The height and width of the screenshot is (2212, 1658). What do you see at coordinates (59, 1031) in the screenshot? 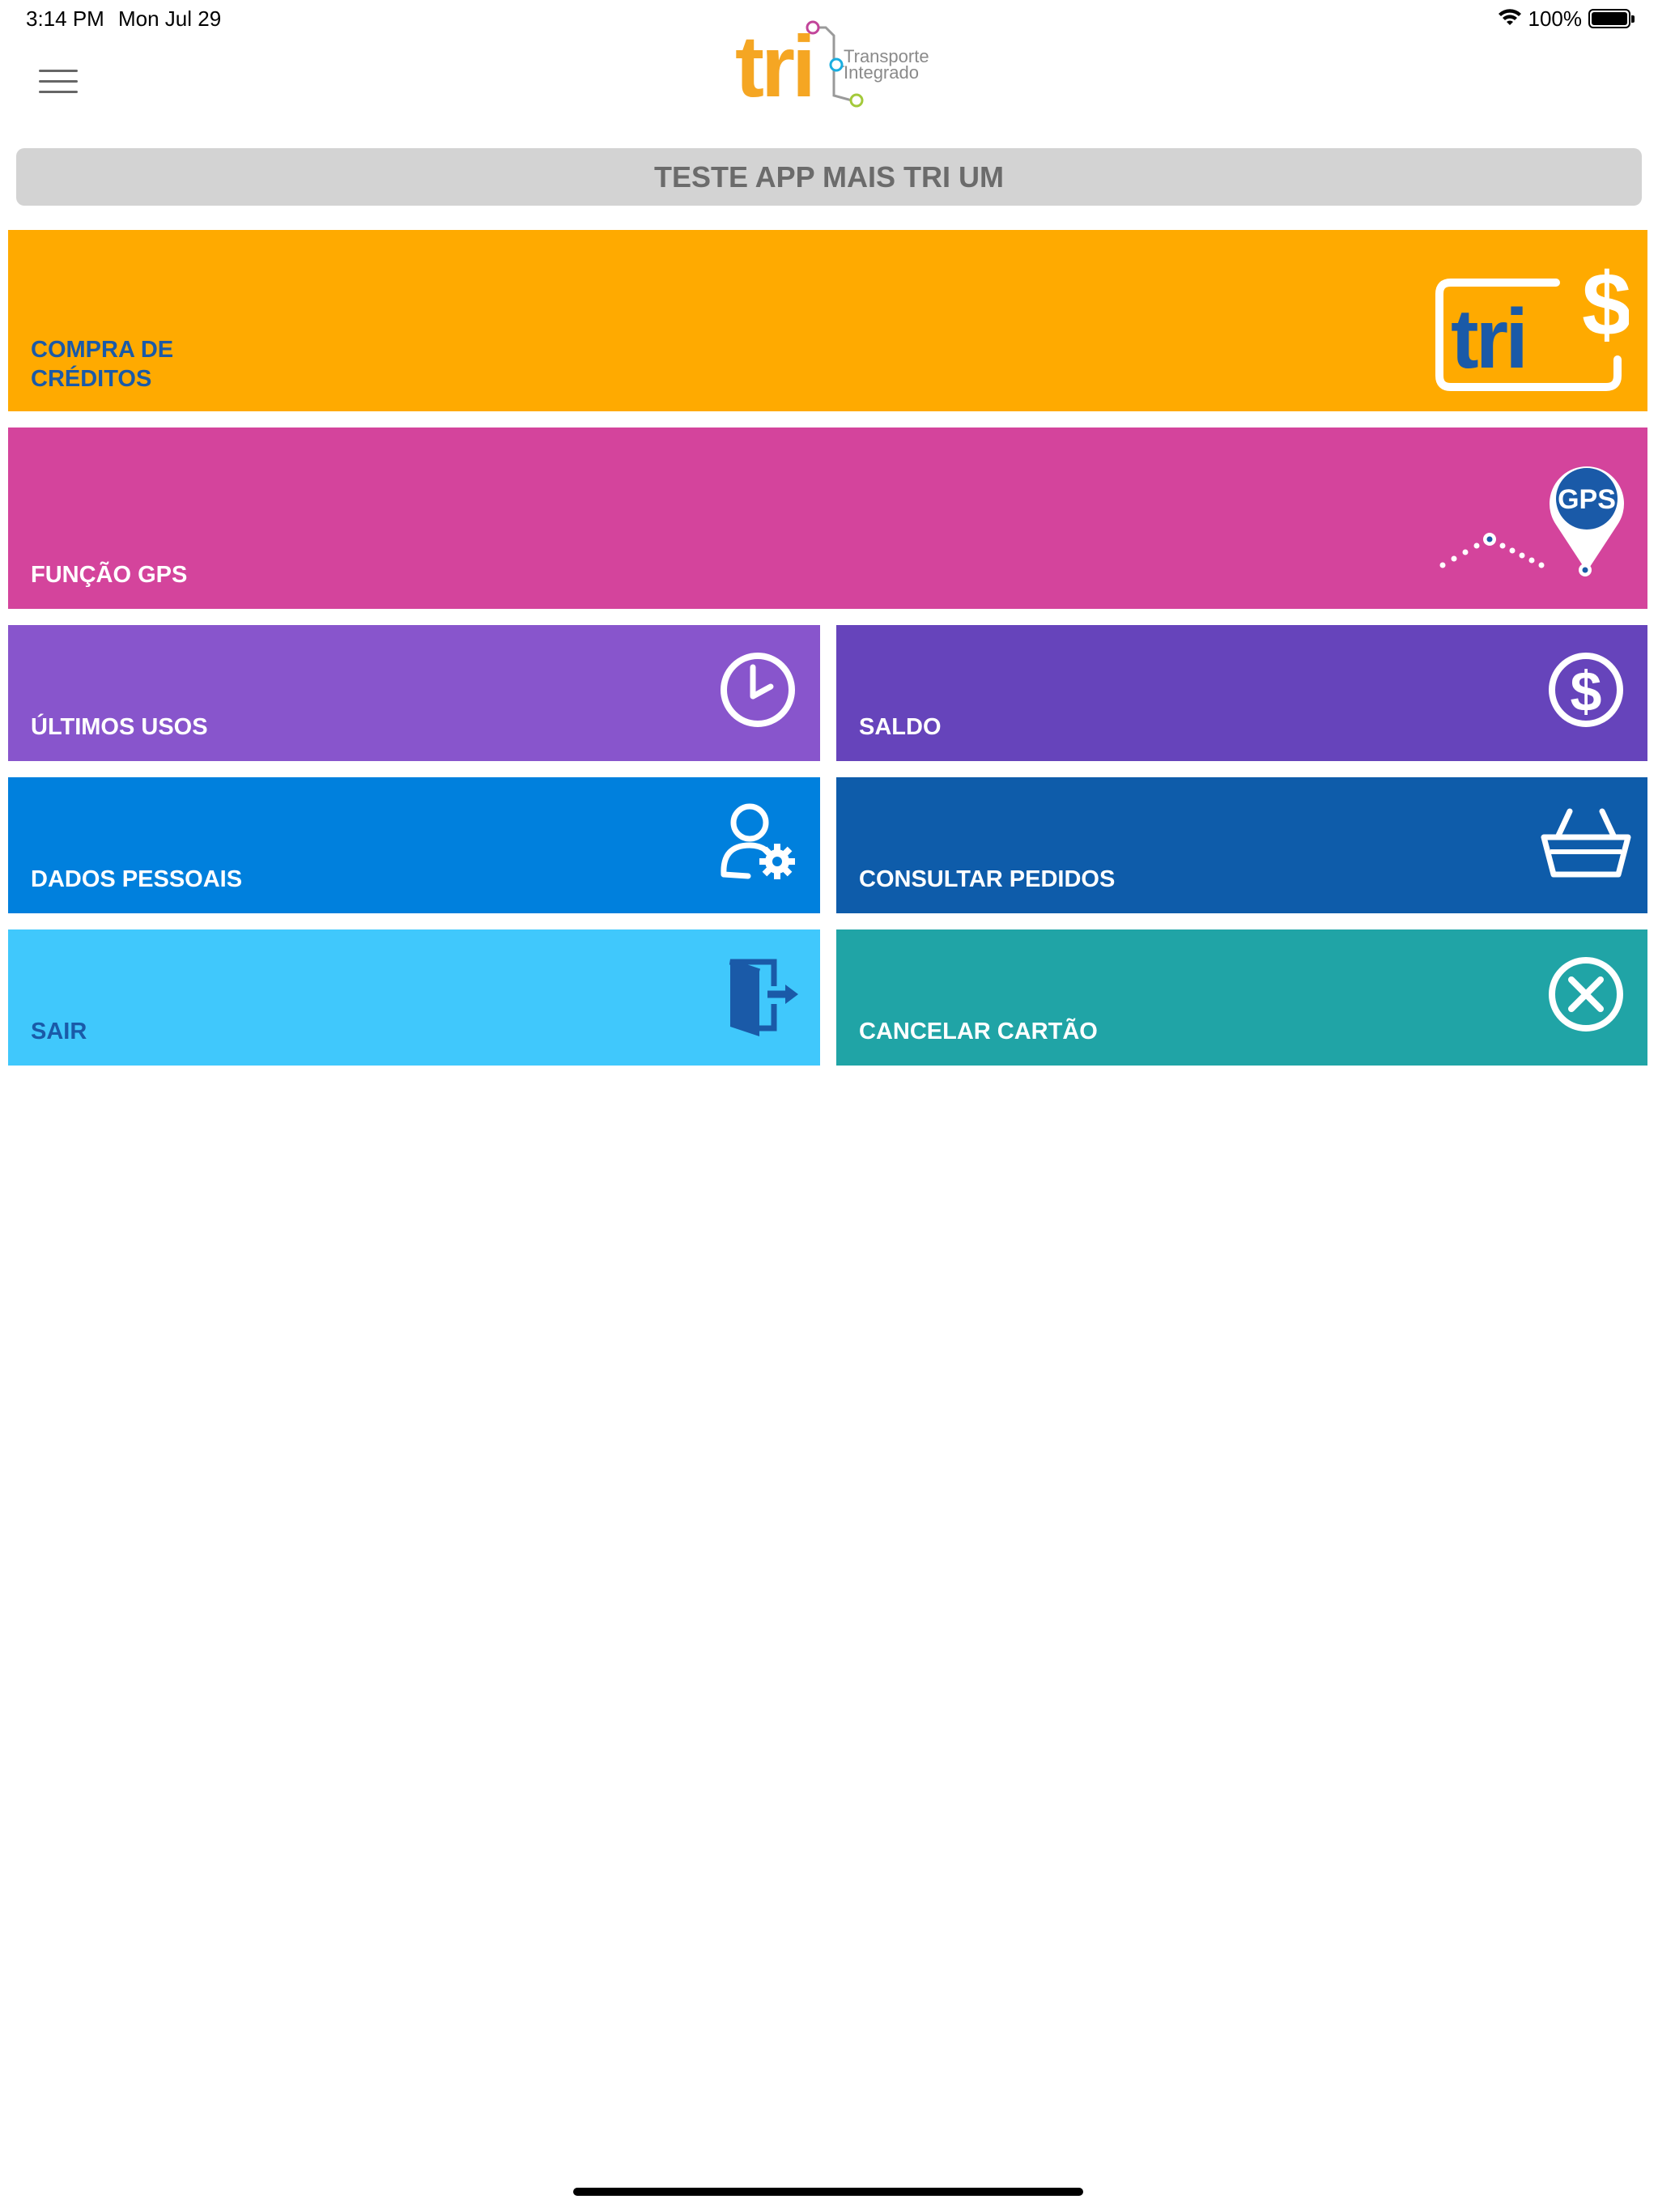
I see `tile-label: SAIR` at bounding box center [59, 1031].